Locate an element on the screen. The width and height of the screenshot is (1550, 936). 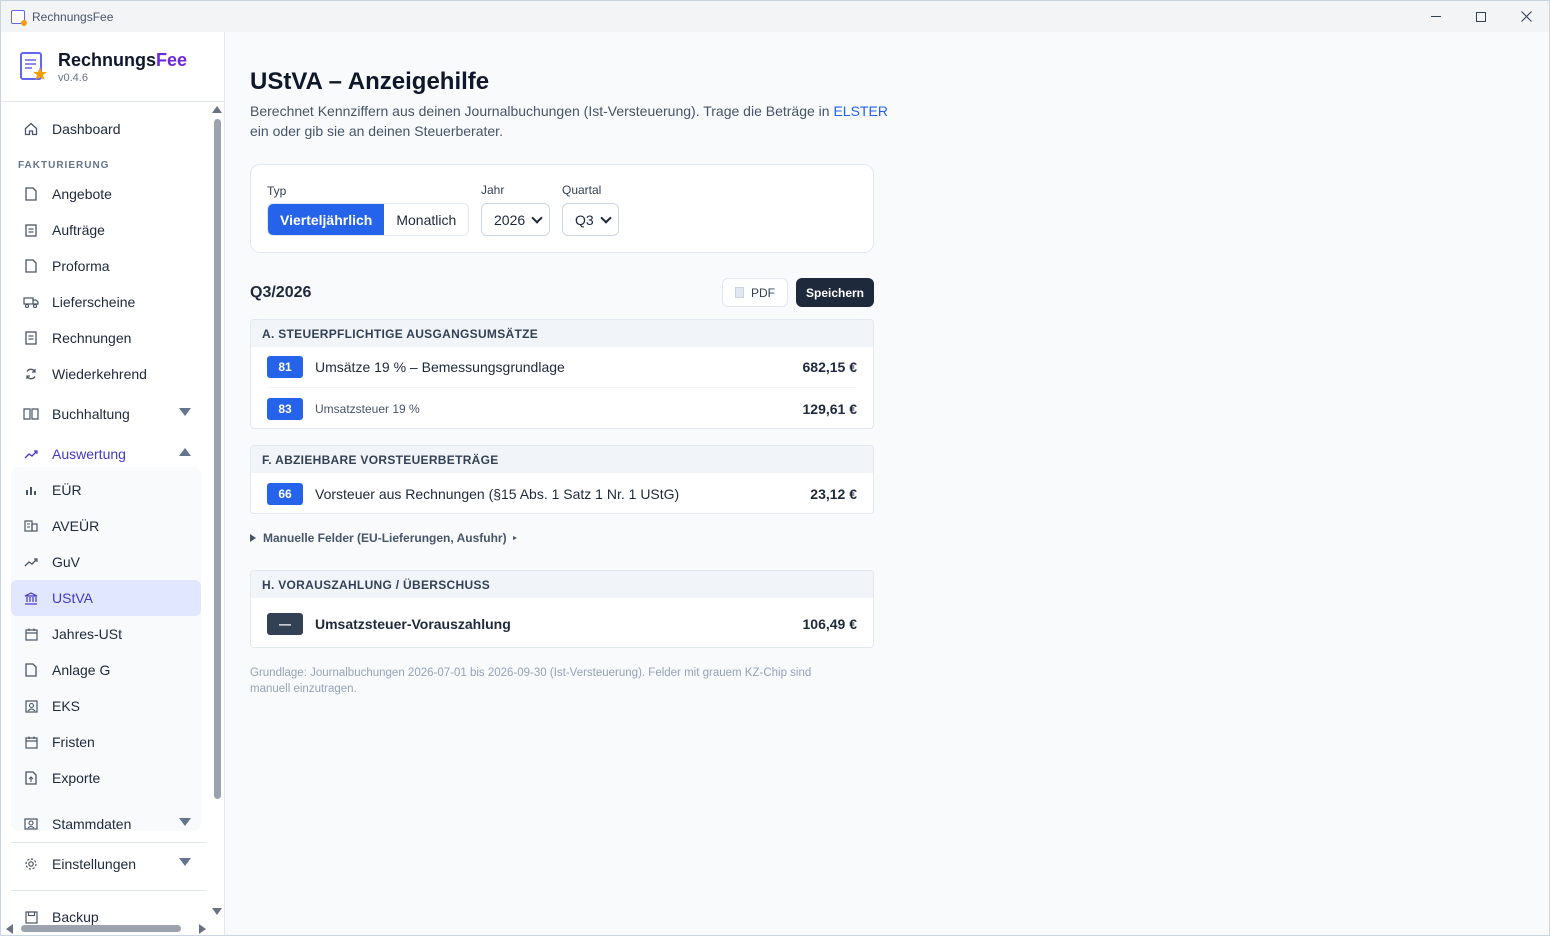
quartal-select: Q3 is located at coordinates (590, 219).